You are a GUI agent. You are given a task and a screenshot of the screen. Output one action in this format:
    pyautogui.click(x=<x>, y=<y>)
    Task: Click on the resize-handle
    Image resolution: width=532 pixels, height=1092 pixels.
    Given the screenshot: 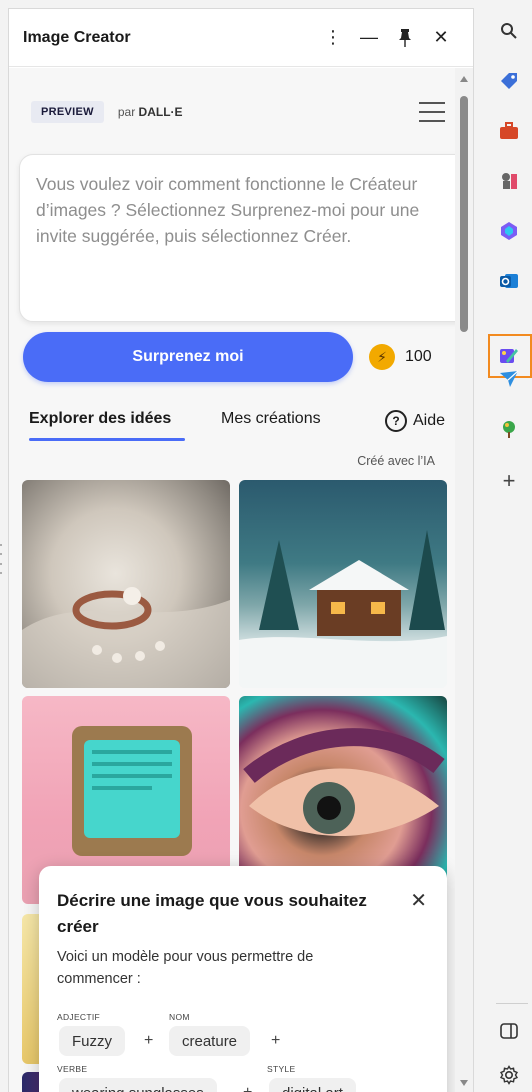 What is the action you would take?
    pyautogui.click(x=2, y=559)
    